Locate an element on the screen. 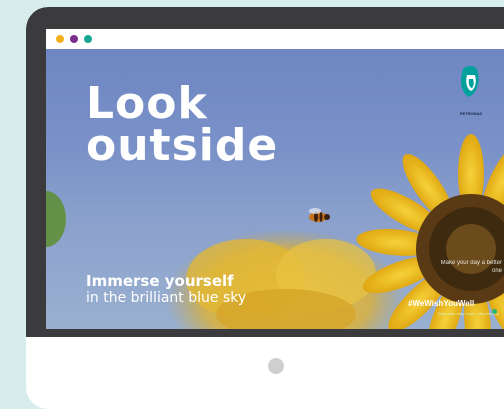  yellow-window-dot is located at coordinates (60, 39).